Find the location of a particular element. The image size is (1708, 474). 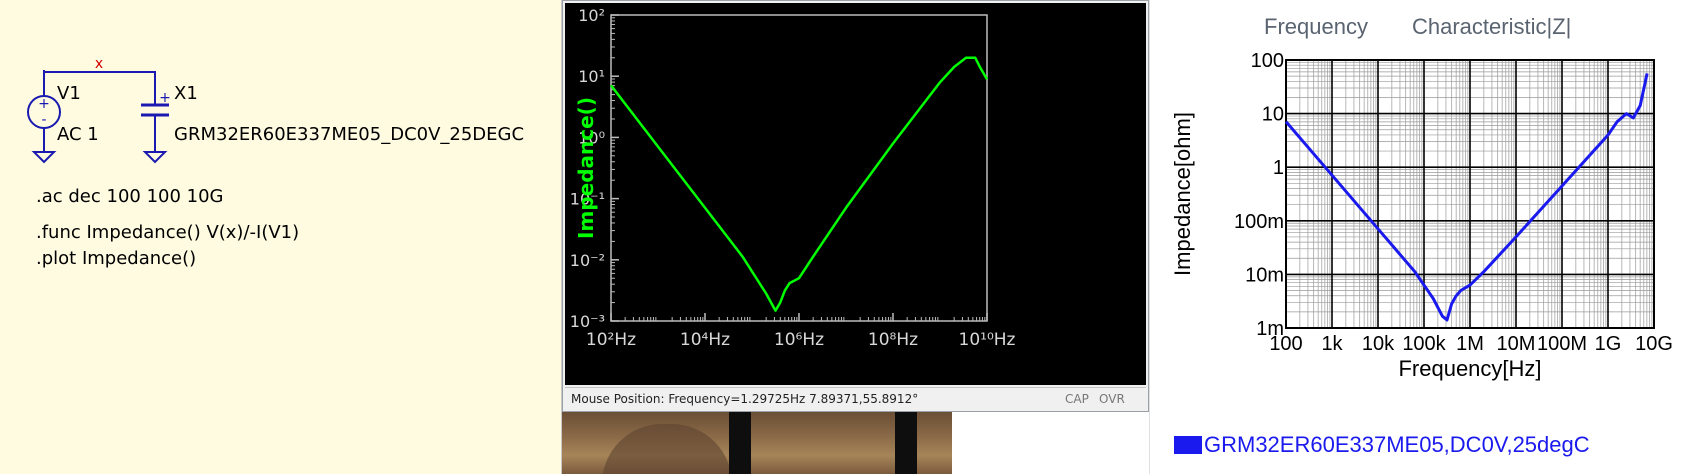

y-tick-label: 10⁻³ is located at coordinates (587, 321).